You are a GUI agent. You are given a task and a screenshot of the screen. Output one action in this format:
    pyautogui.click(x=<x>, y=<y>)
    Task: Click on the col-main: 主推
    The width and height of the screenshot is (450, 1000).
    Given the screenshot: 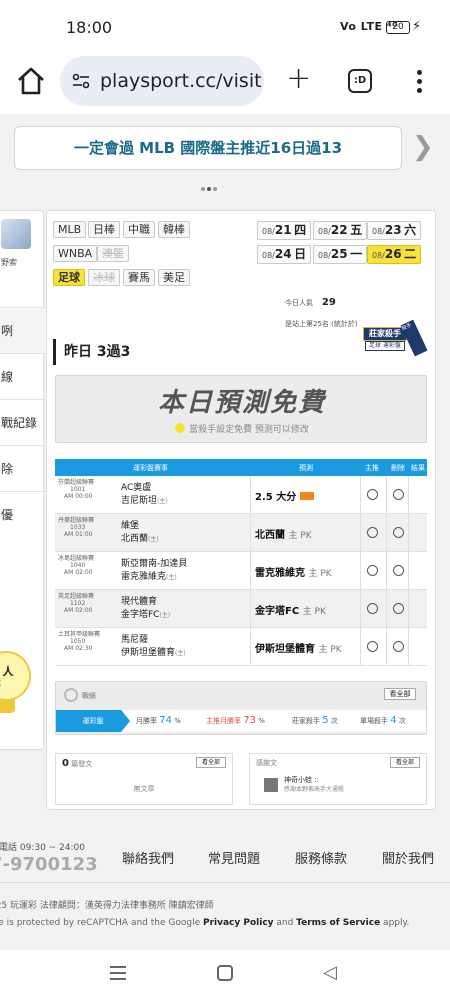 What is the action you would take?
    pyautogui.click(x=372, y=468)
    